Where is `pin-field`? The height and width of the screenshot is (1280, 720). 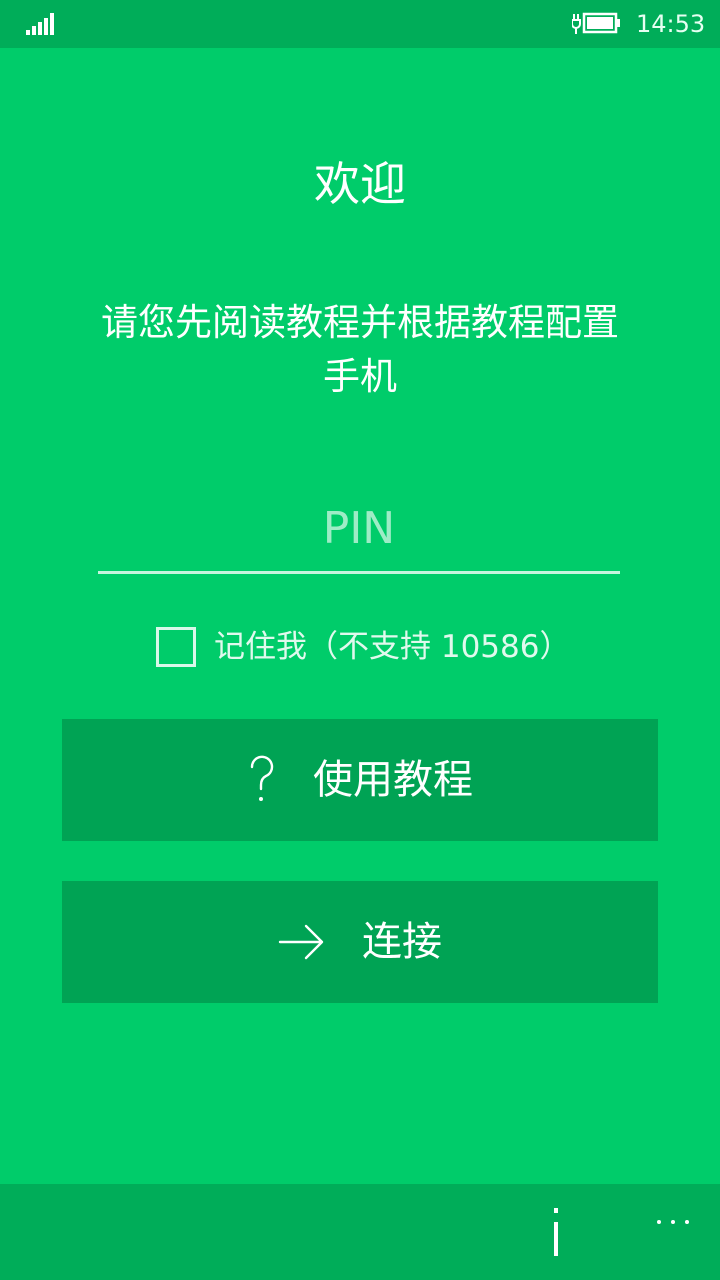
pin-field is located at coordinates (359, 531).